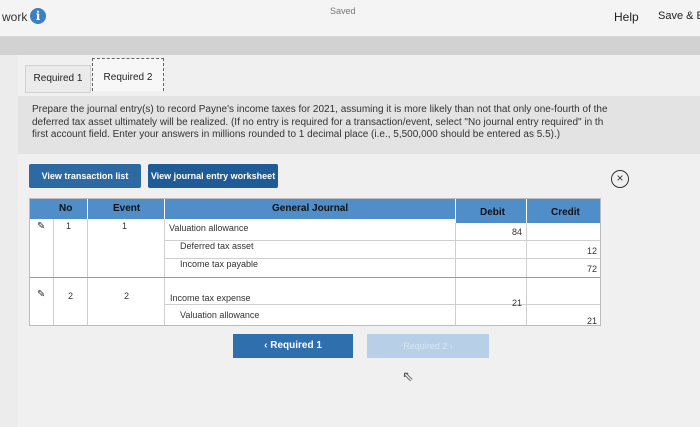 The image size is (700, 427). I want to click on account-cell: Income tax expense, so click(210, 298).